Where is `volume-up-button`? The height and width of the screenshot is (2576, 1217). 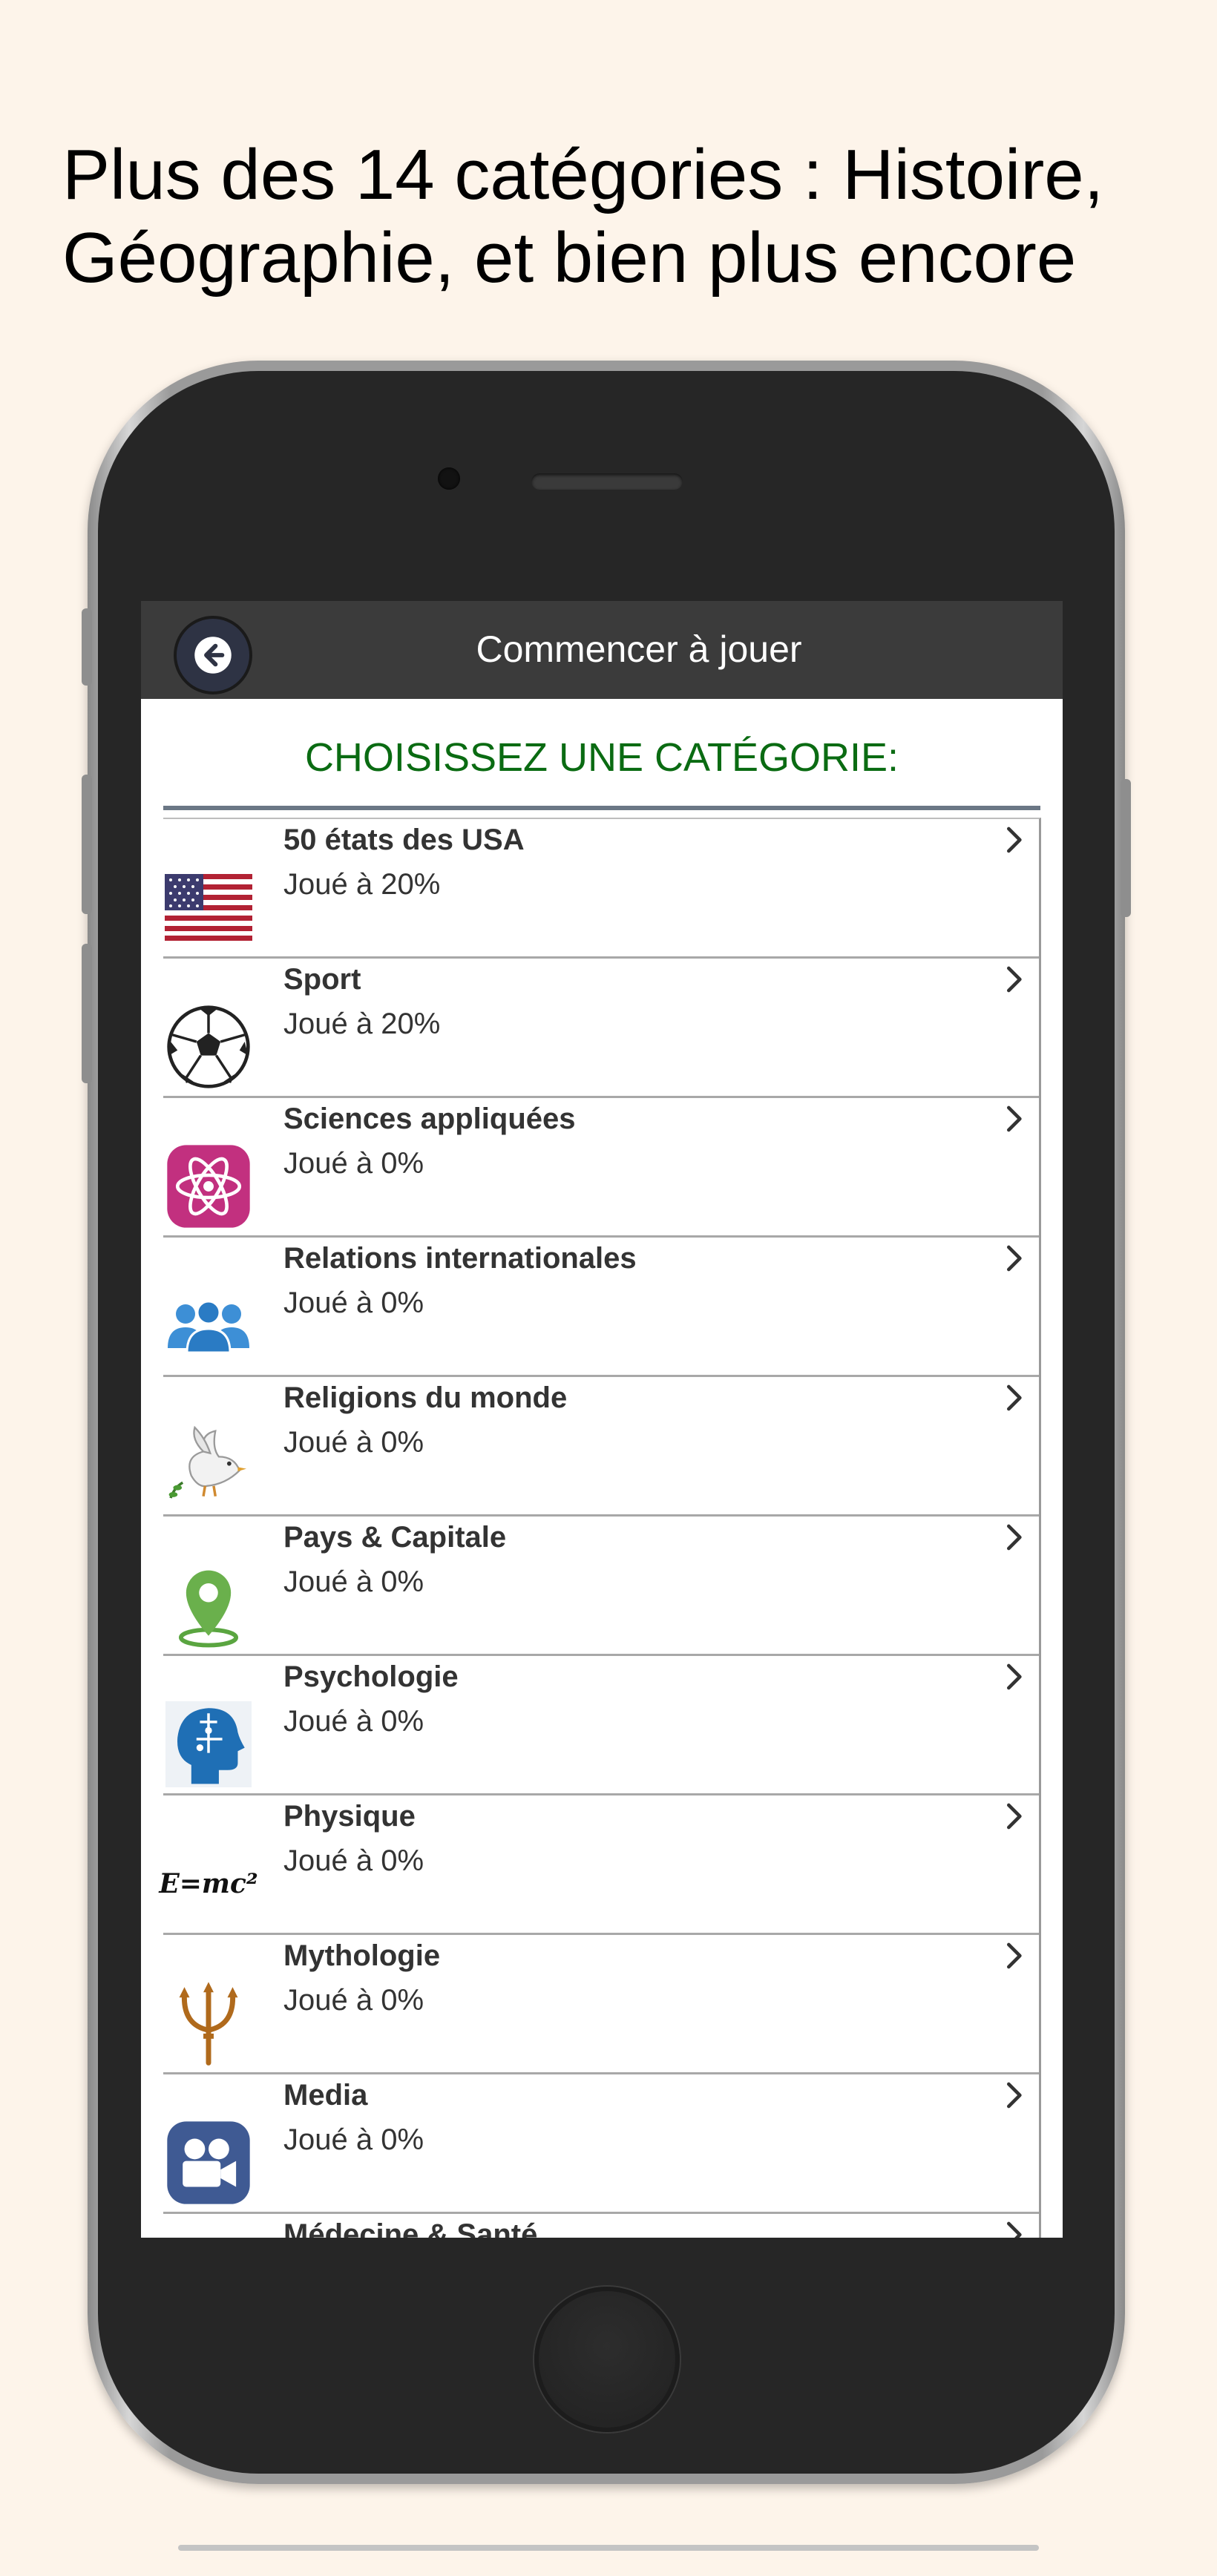
volume-up-button is located at coordinates (87, 844).